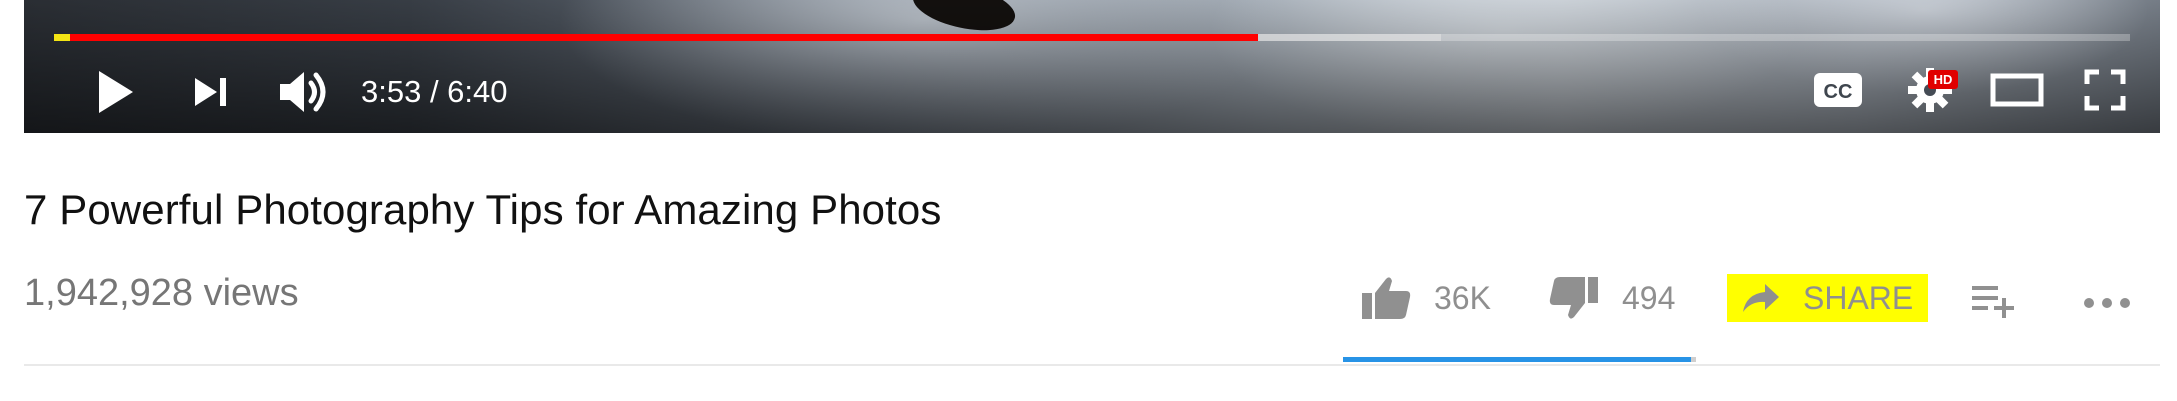  I want to click on play-button, so click(115, 92).